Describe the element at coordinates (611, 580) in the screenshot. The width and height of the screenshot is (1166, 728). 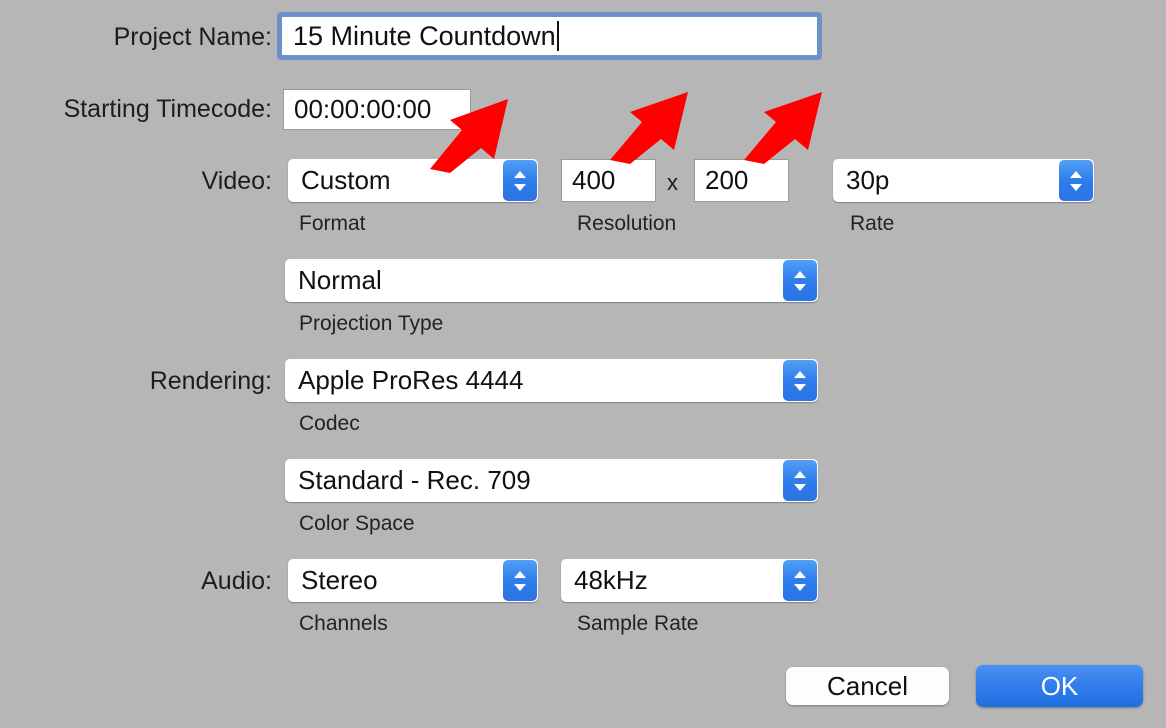
I see `audio-sample-rate-value: 48kHz` at that location.